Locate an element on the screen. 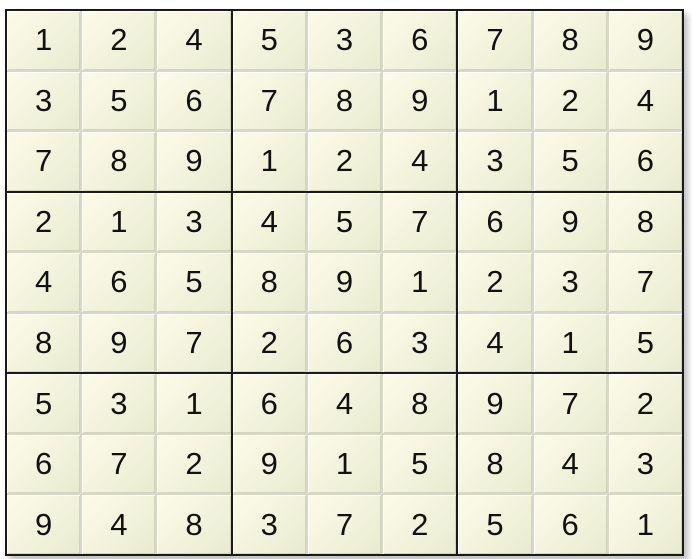 The image size is (692, 559). sudoku-cell-r7-c6: 8 is located at coordinates (420, 403).